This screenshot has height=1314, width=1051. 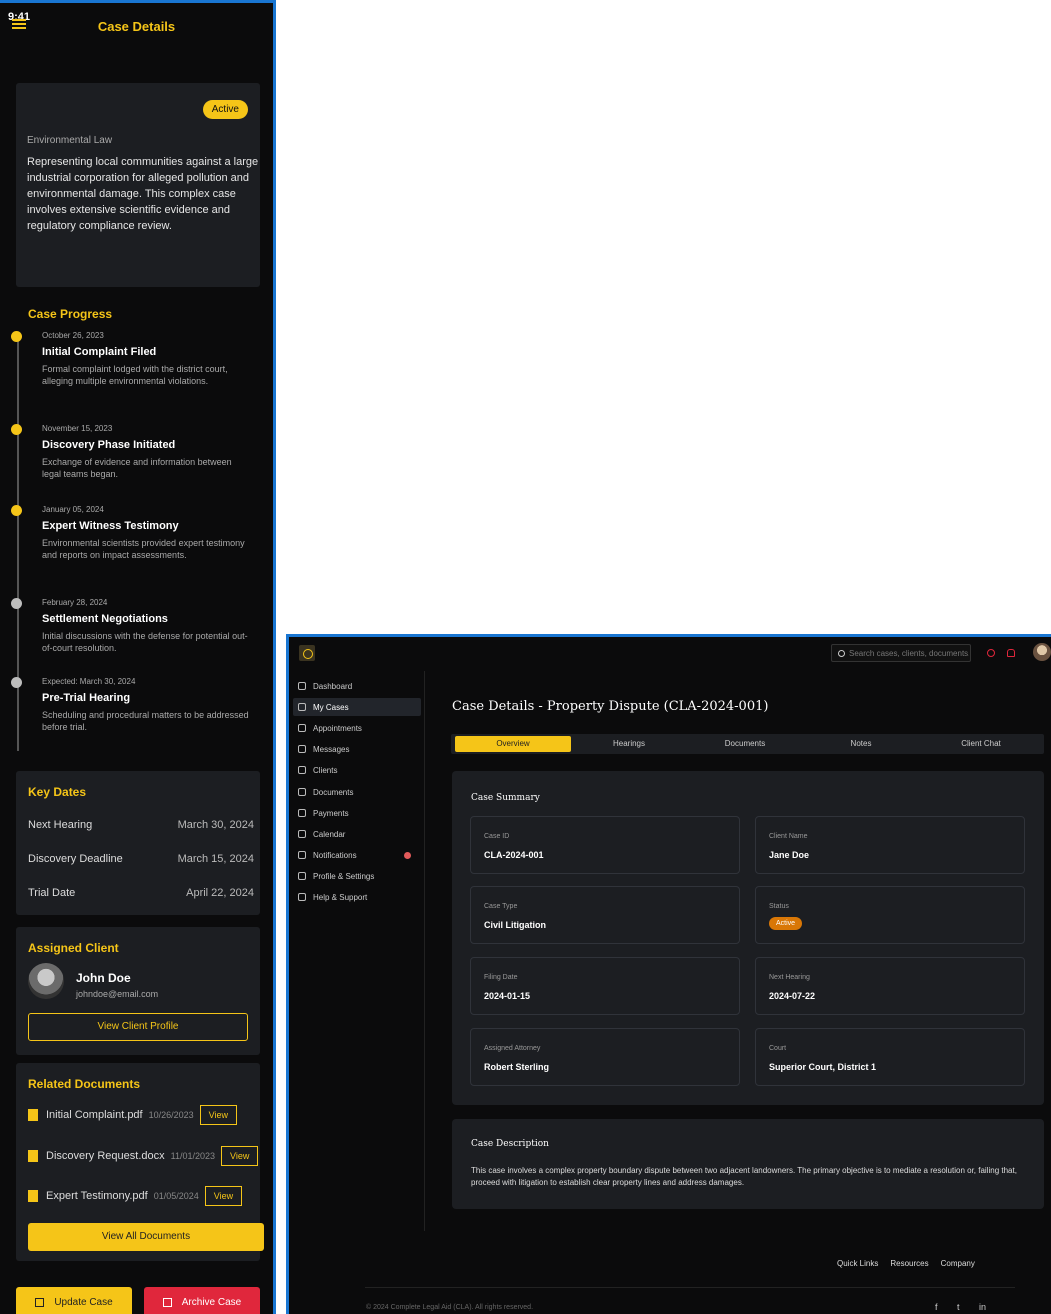 I want to click on field-court: Court Superior Court, District 1, so click(x=890, y=1057).